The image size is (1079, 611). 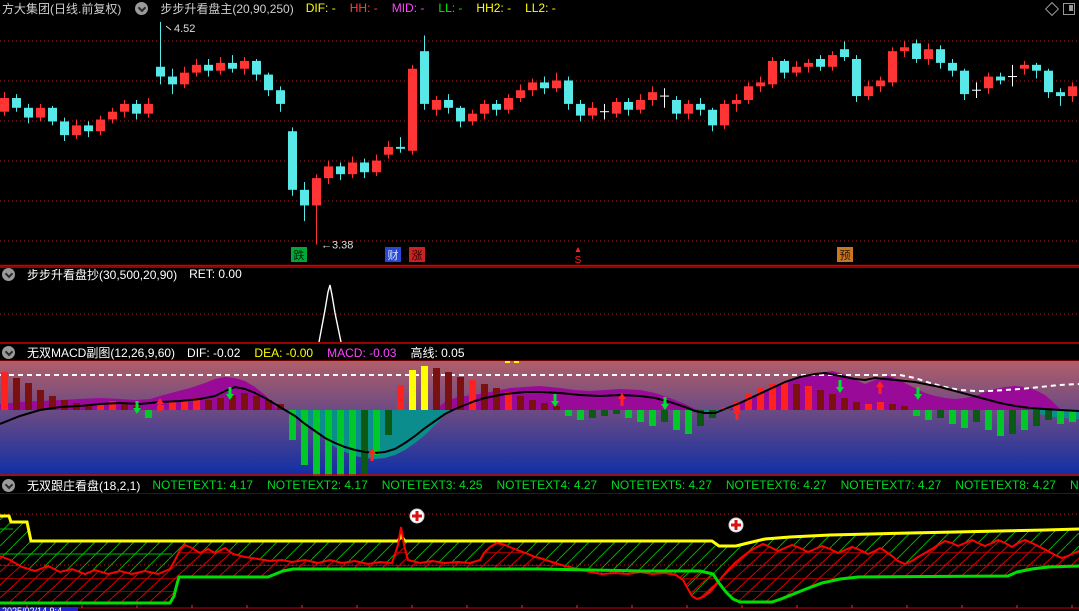 I want to click on svg-text: 2025/02/14 9:4, so click(x=32, y=608).